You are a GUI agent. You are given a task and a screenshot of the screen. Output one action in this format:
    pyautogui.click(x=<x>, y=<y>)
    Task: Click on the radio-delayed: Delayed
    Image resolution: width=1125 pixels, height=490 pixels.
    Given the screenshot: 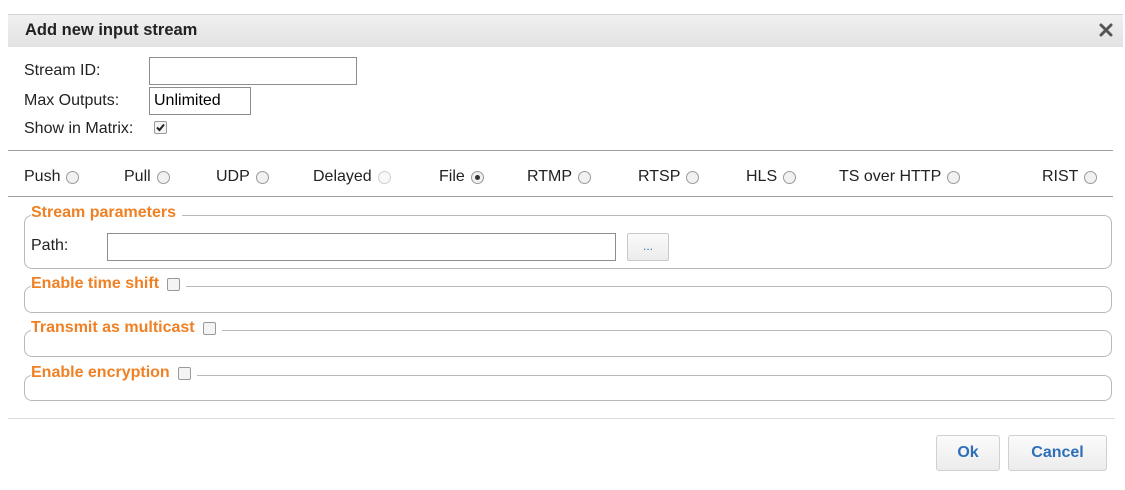 What is the action you would take?
    pyautogui.click(x=352, y=177)
    